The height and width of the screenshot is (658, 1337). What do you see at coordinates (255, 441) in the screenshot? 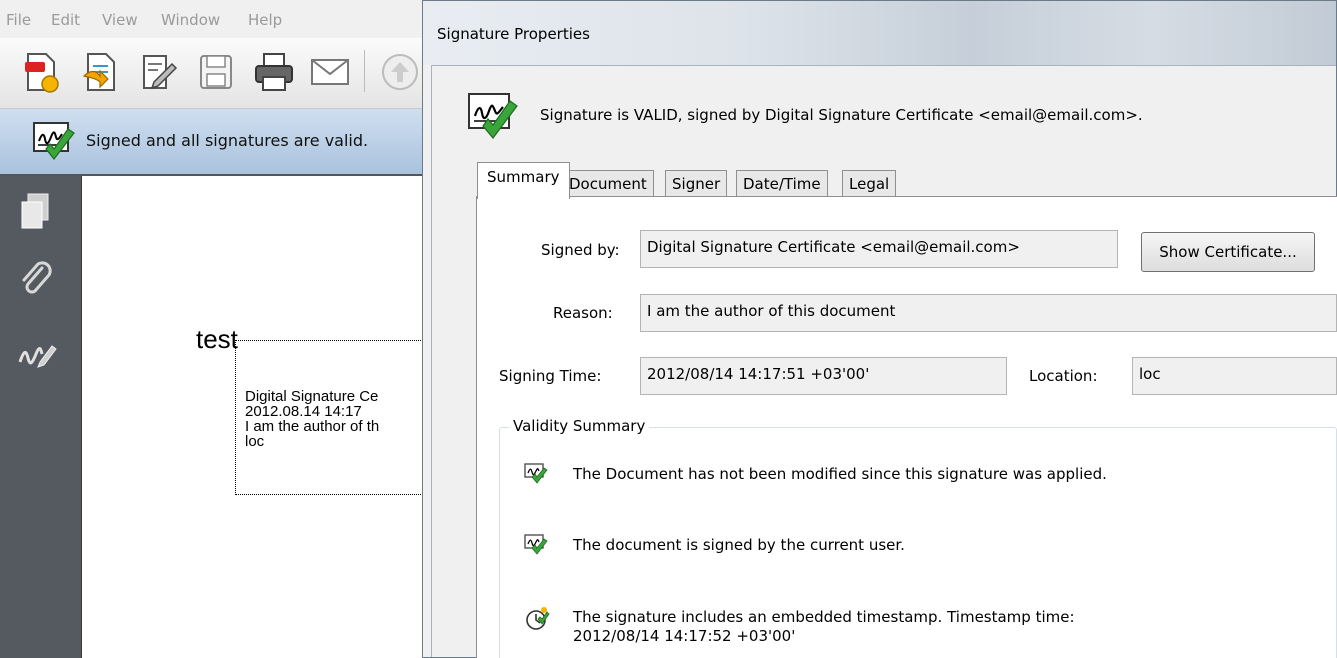
I see `signature-field-line: loc` at bounding box center [255, 441].